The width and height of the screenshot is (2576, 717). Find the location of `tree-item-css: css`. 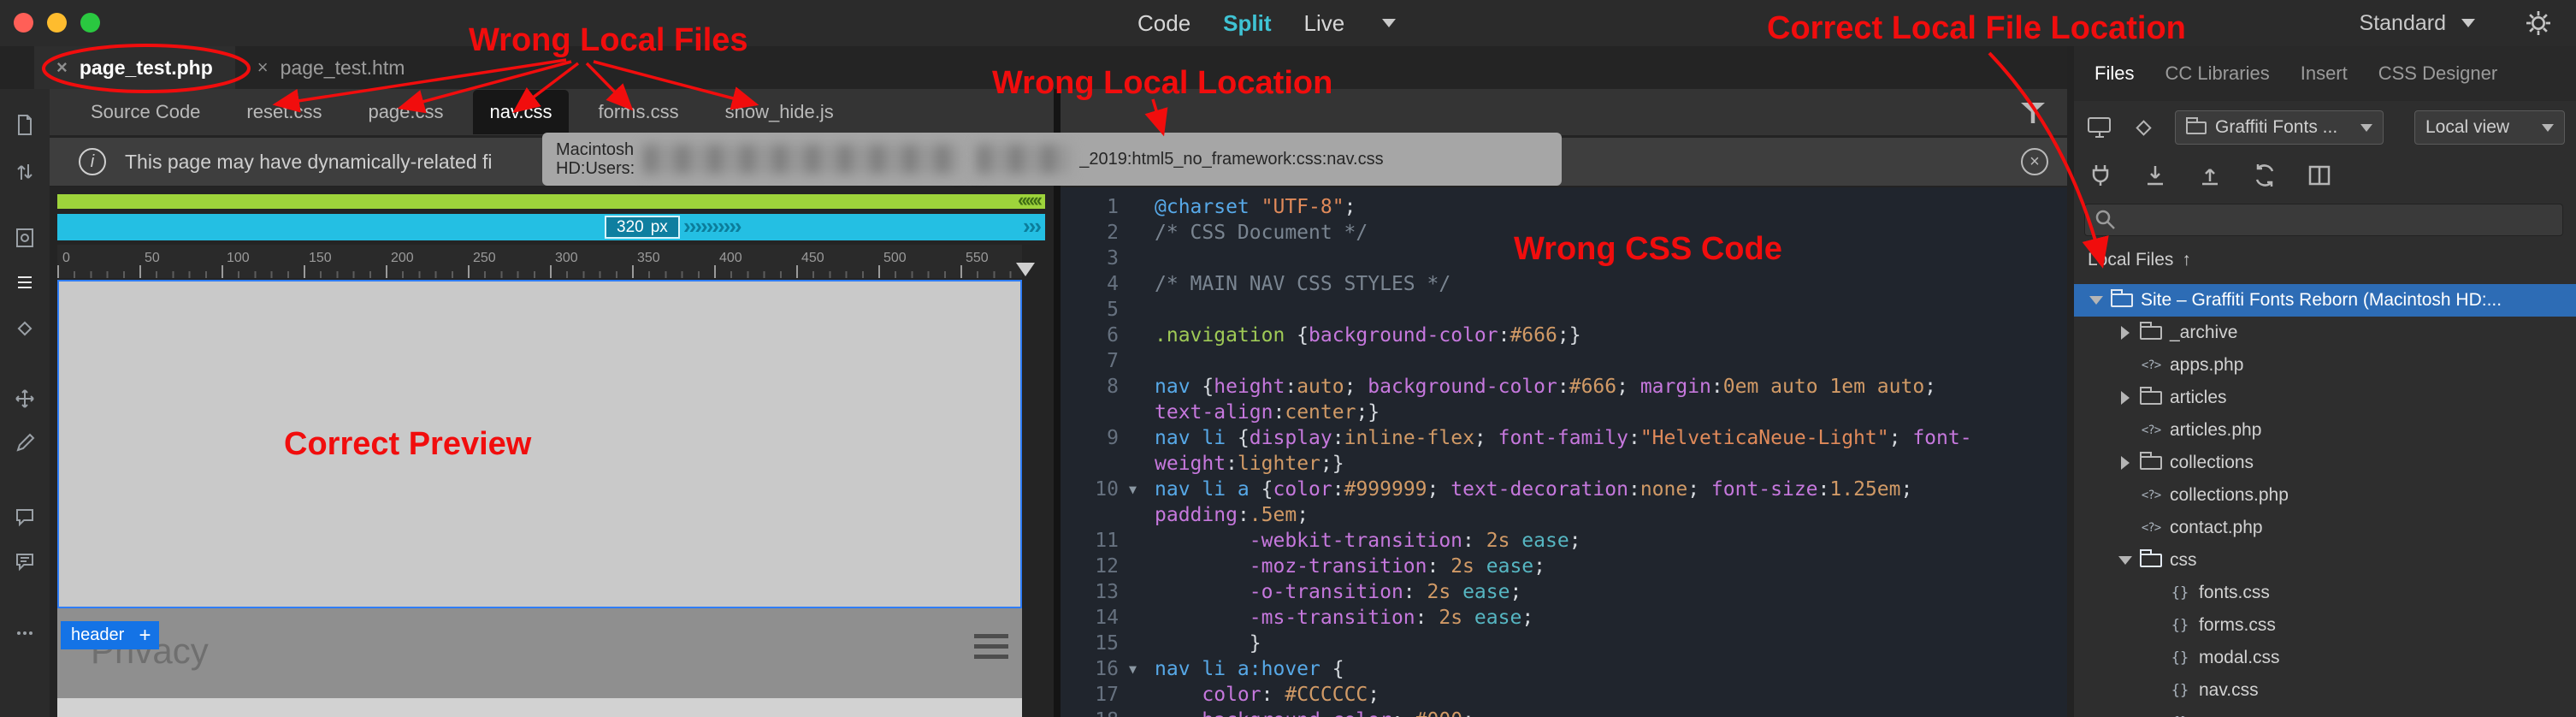

tree-item-css: css is located at coordinates (2325, 561).